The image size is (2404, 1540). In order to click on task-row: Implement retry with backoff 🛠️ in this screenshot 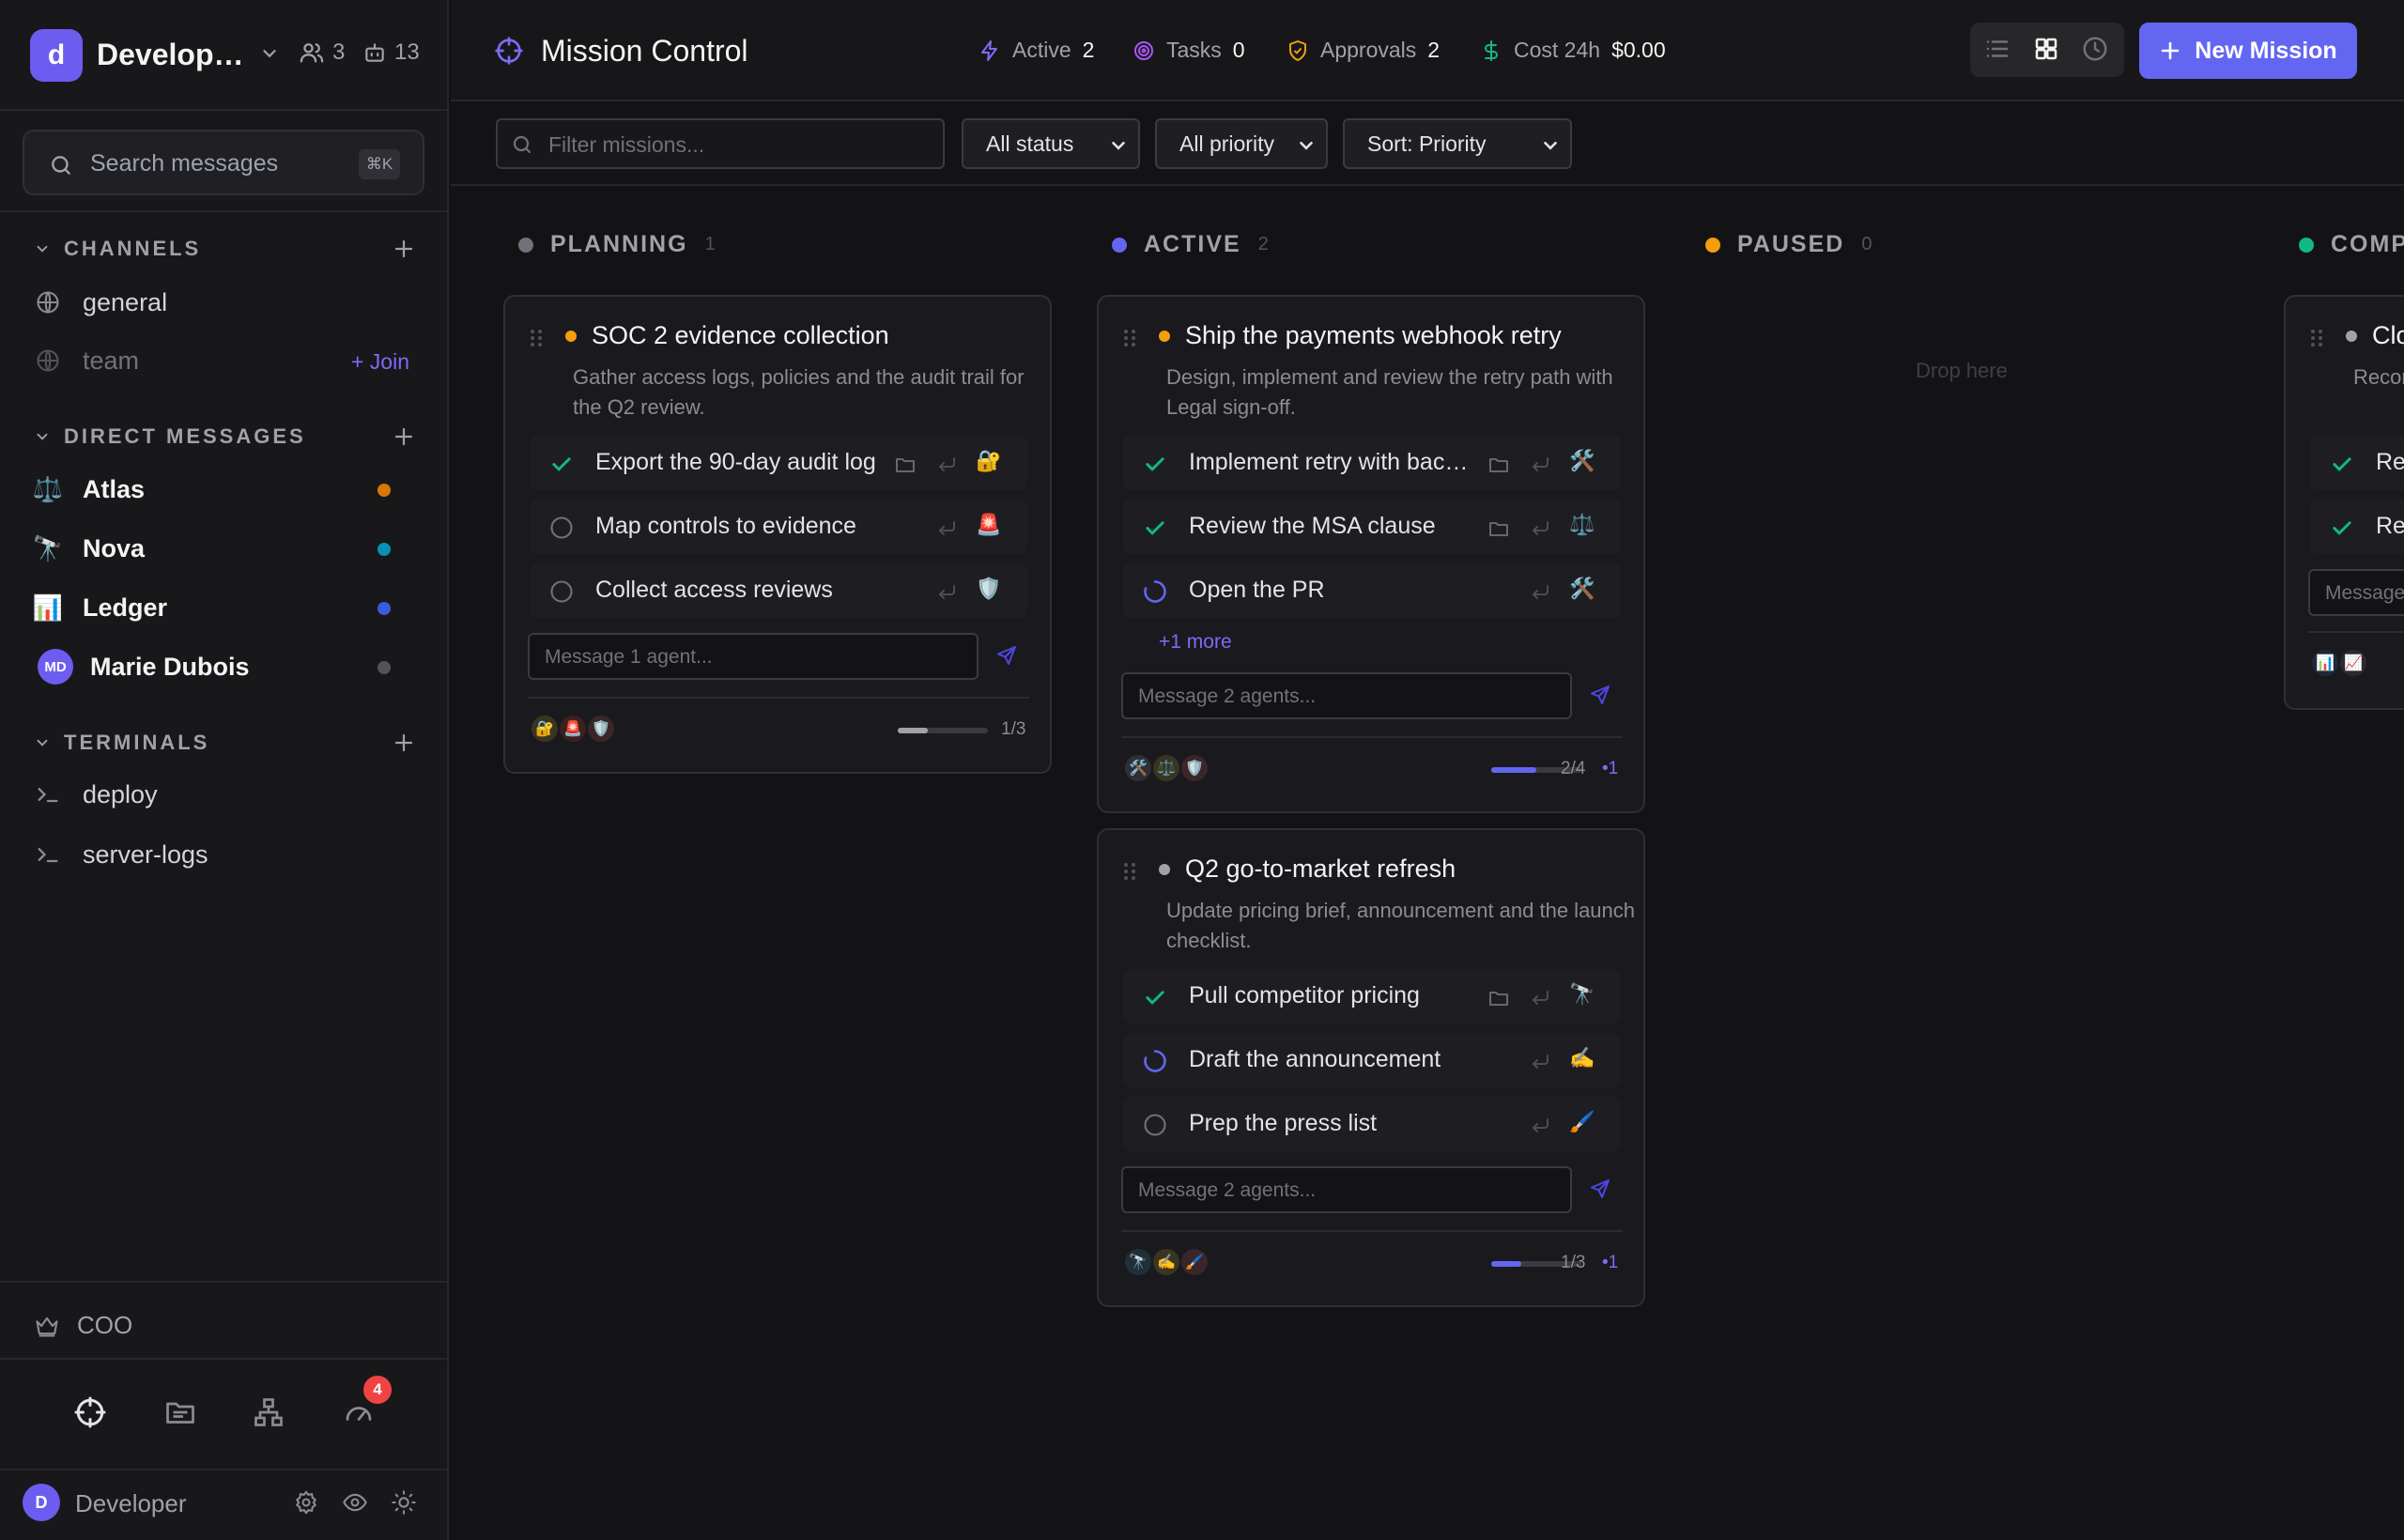, I will do `click(1372, 463)`.